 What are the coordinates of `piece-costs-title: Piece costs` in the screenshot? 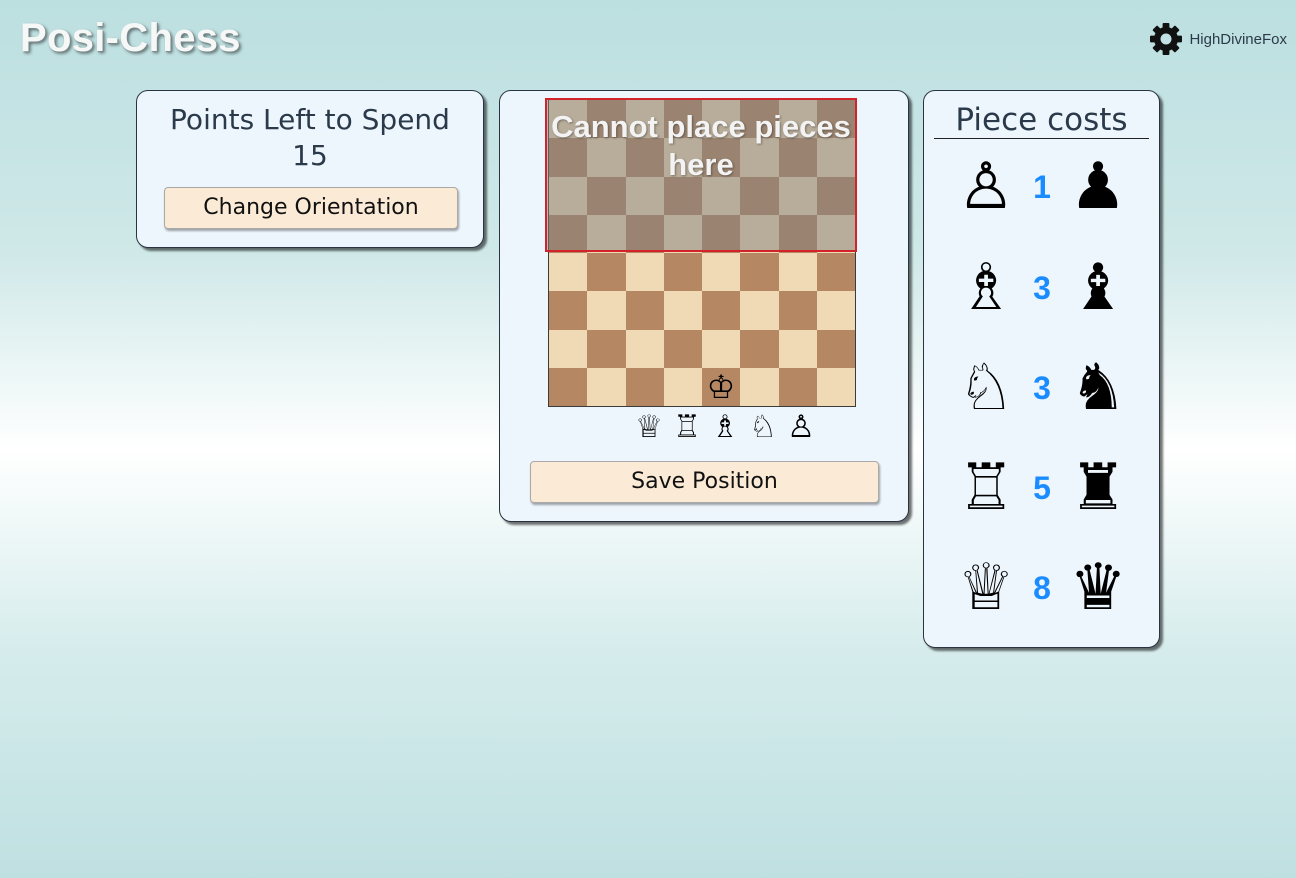 It's located at (1041, 120).